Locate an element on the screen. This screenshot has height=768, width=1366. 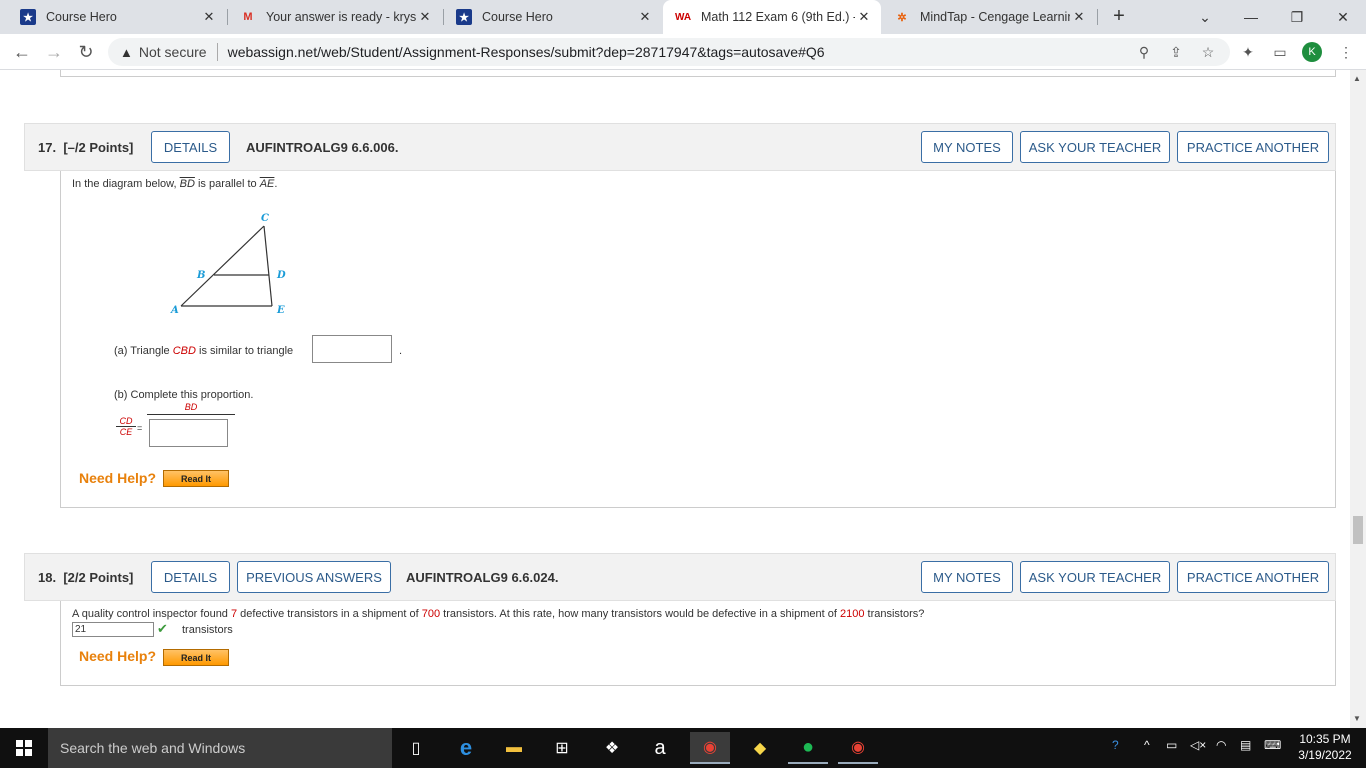
part-a-answer-input is located at coordinates (352, 349).